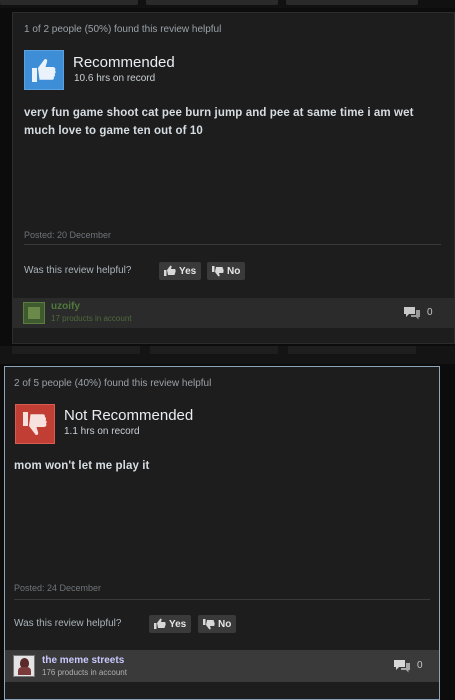 This screenshot has height=700, width=455. Describe the element at coordinates (84, 672) in the screenshot. I see `author-products: 176 products in account` at that location.